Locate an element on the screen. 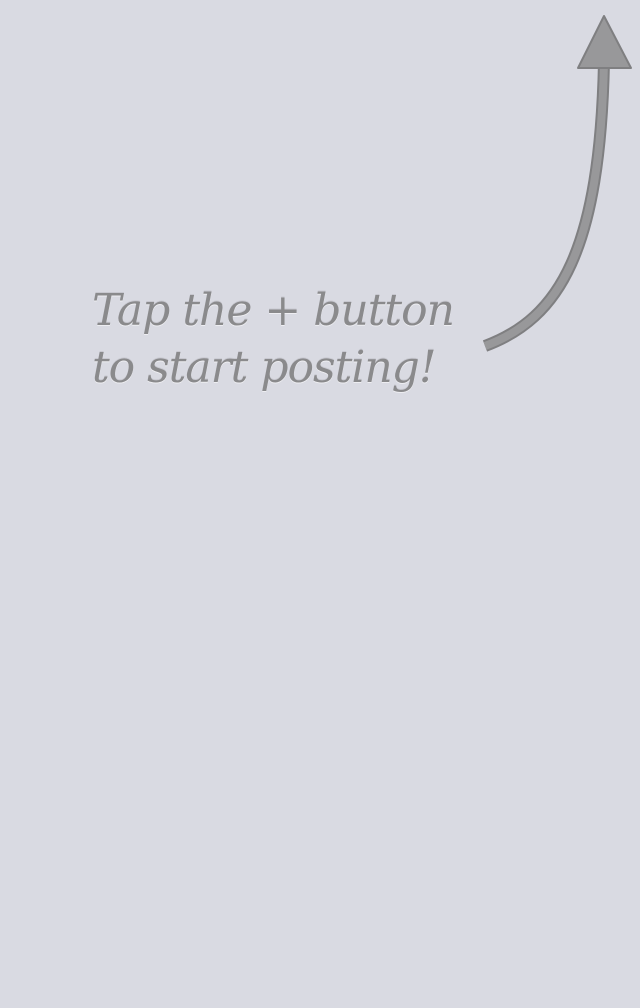 The width and height of the screenshot is (640, 1008). empty-state-hint: Tap the + button to start posting! is located at coordinates (282, 339).